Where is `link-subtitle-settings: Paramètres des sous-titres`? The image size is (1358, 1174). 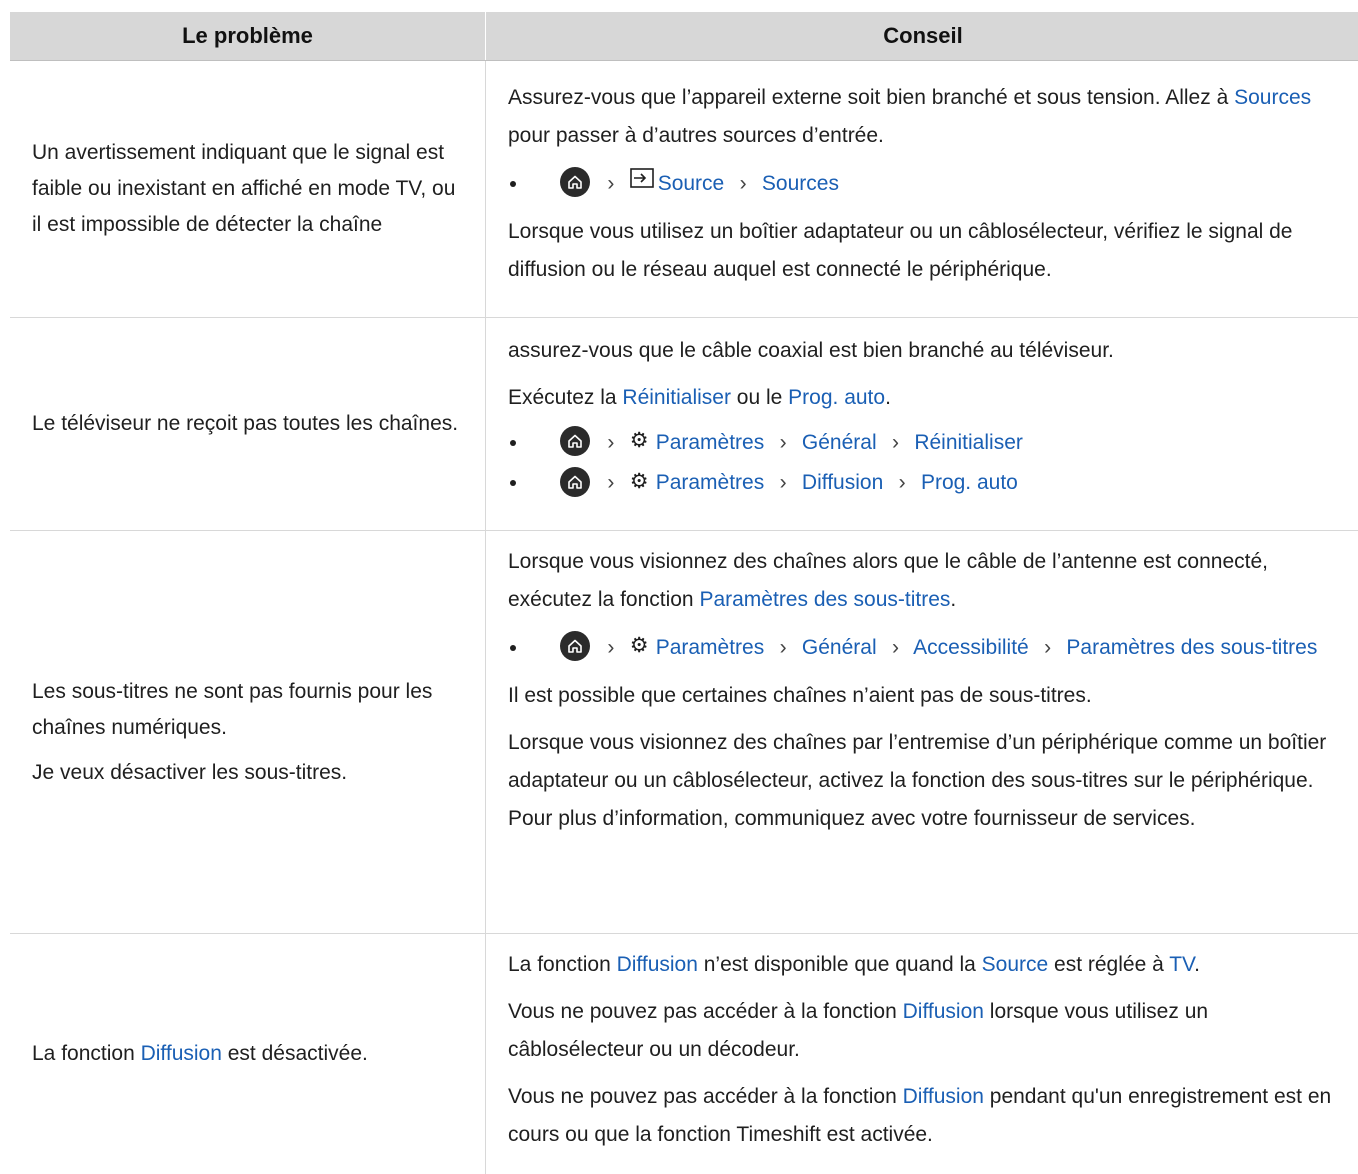
link-subtitle-settings: Paramètres des sous-titres is located at coordinates (824, 599).